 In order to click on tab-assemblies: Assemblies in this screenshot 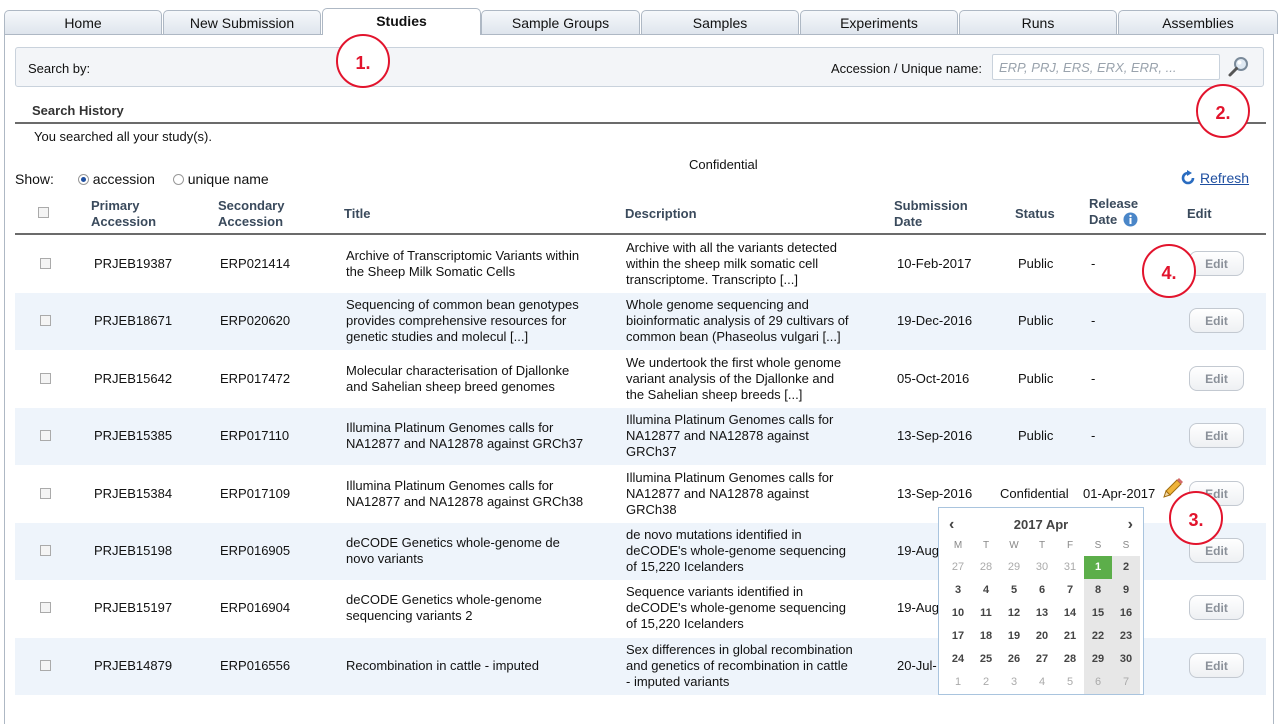, I will do `click(1198, 22)`.